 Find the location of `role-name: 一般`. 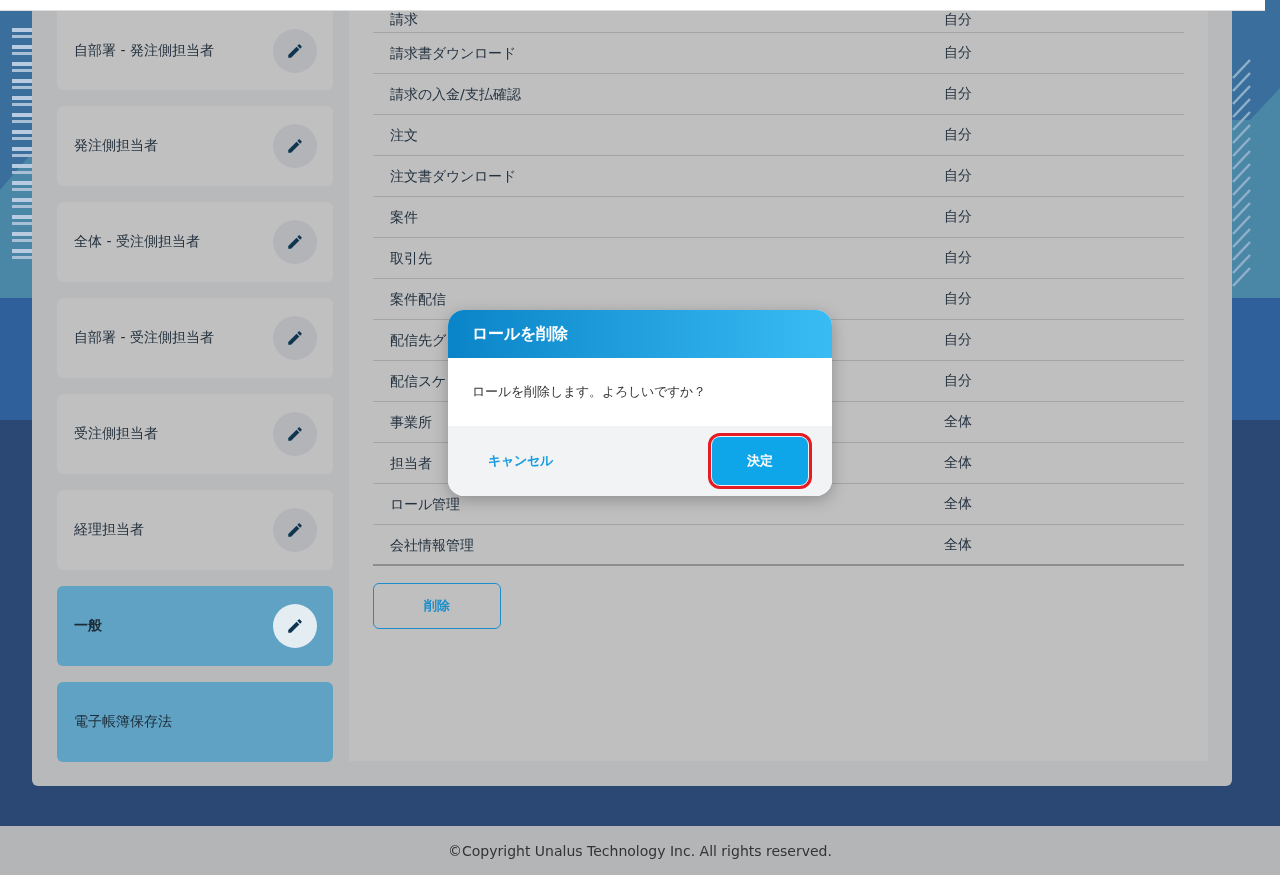

role-name: 一般 is located at coordinates (88, 626).